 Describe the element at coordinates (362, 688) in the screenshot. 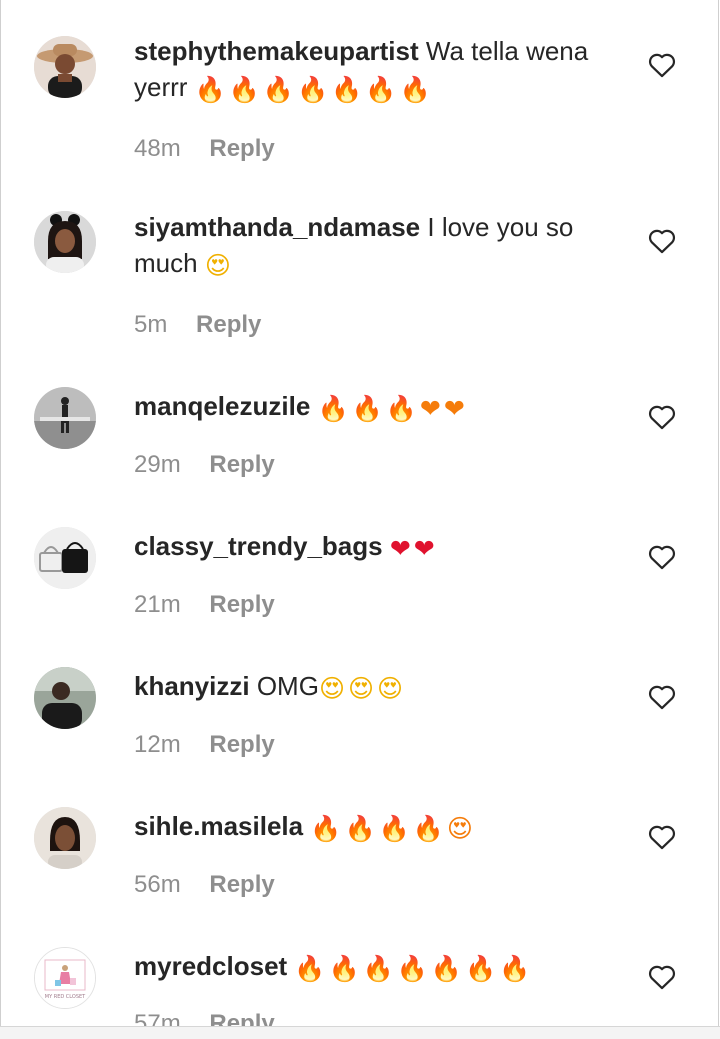

I see `heart-eyes-emoji-icon: 😍😍😍` at that location.